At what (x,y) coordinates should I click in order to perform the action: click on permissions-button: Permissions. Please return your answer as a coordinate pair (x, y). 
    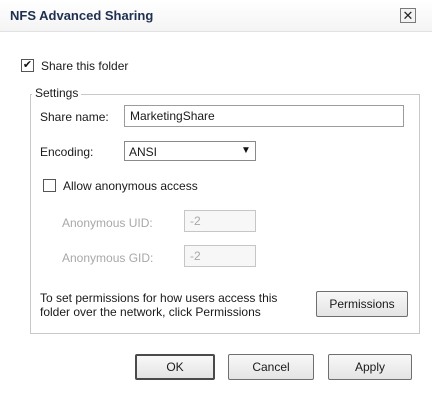
    Looking at the image, I should click on (362, 304).